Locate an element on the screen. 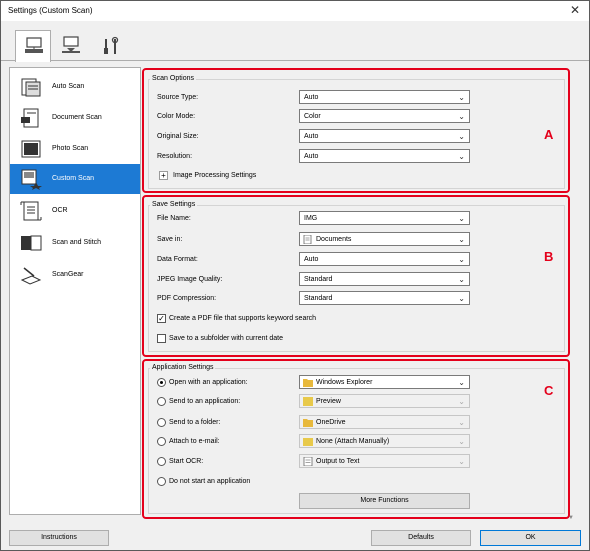  marker-a: A is located at coordinates (549, 134).